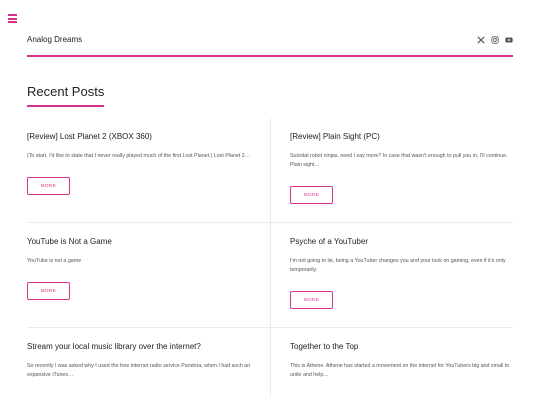 Image resolution: width=540 pixels, height=405 pixels. I want to click on post-title: YouTube is Not a Game, so click(148, 242).